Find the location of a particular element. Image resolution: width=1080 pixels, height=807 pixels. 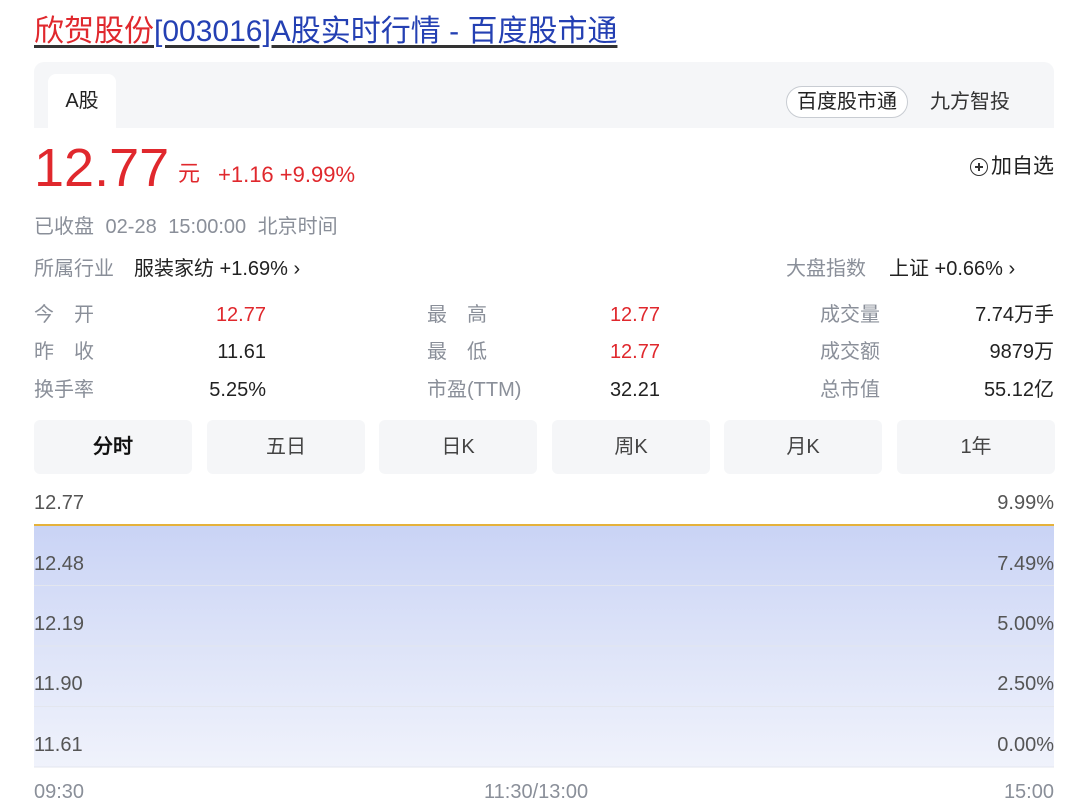

add-watchlist-button: 加自选 is located at coordinates (1012, 167).